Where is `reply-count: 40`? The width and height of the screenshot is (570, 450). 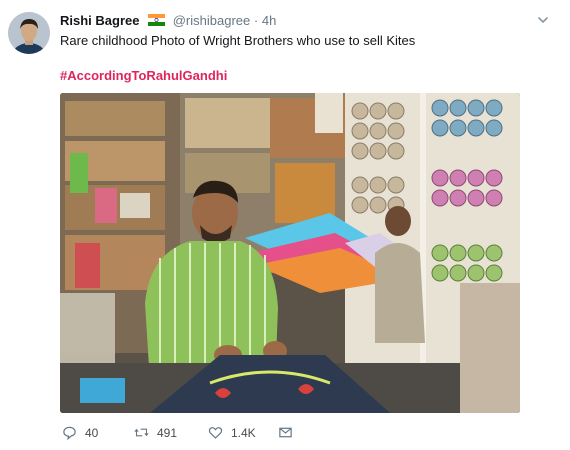
reply-count: 40 is located at coordinates (92, 432).